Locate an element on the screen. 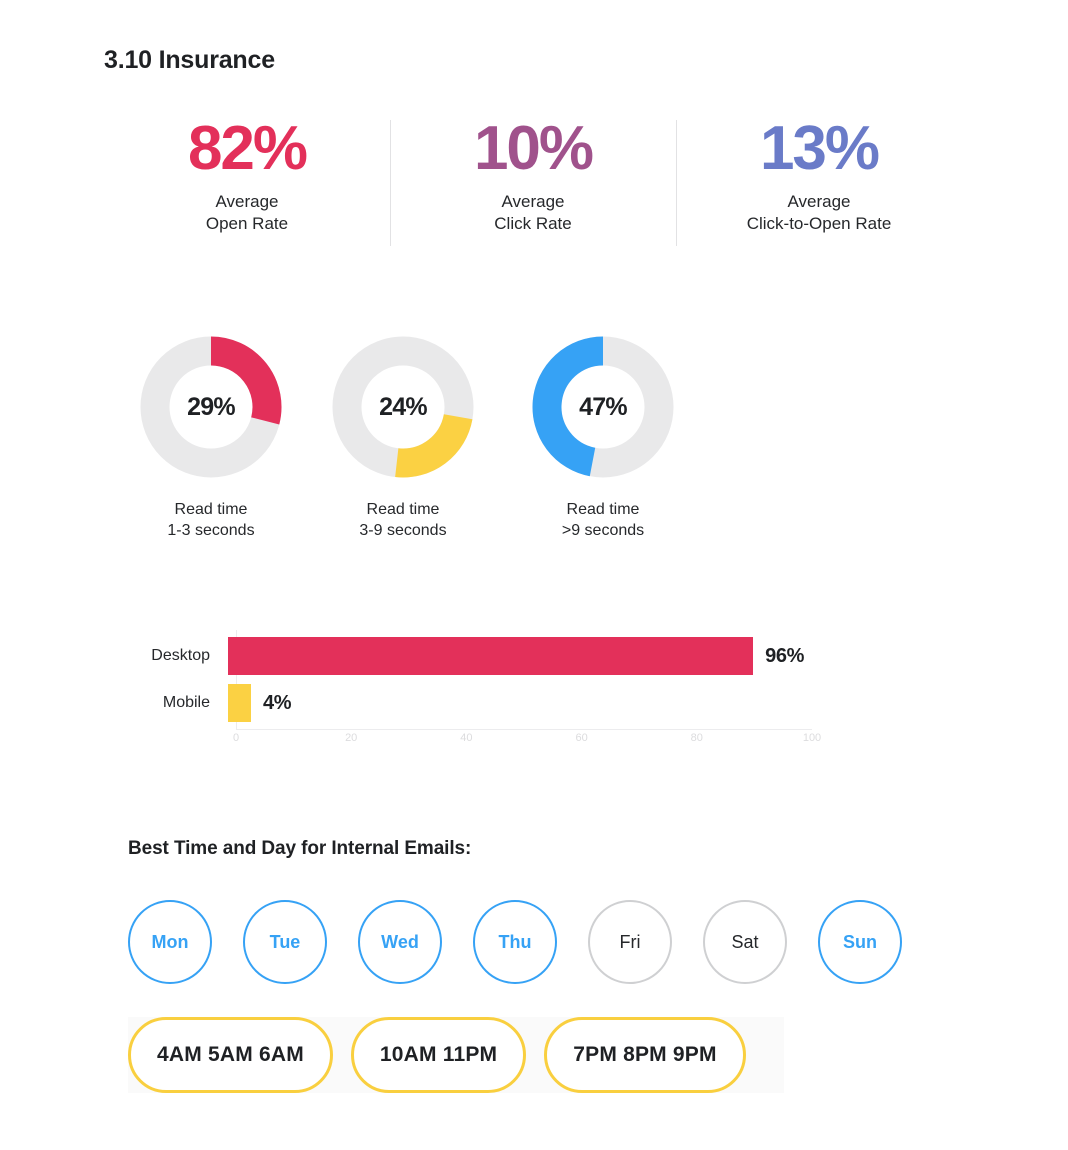 This screenshot has height=1150, width=1068. donut-chart: 47% is located at coordinates (603, 407).